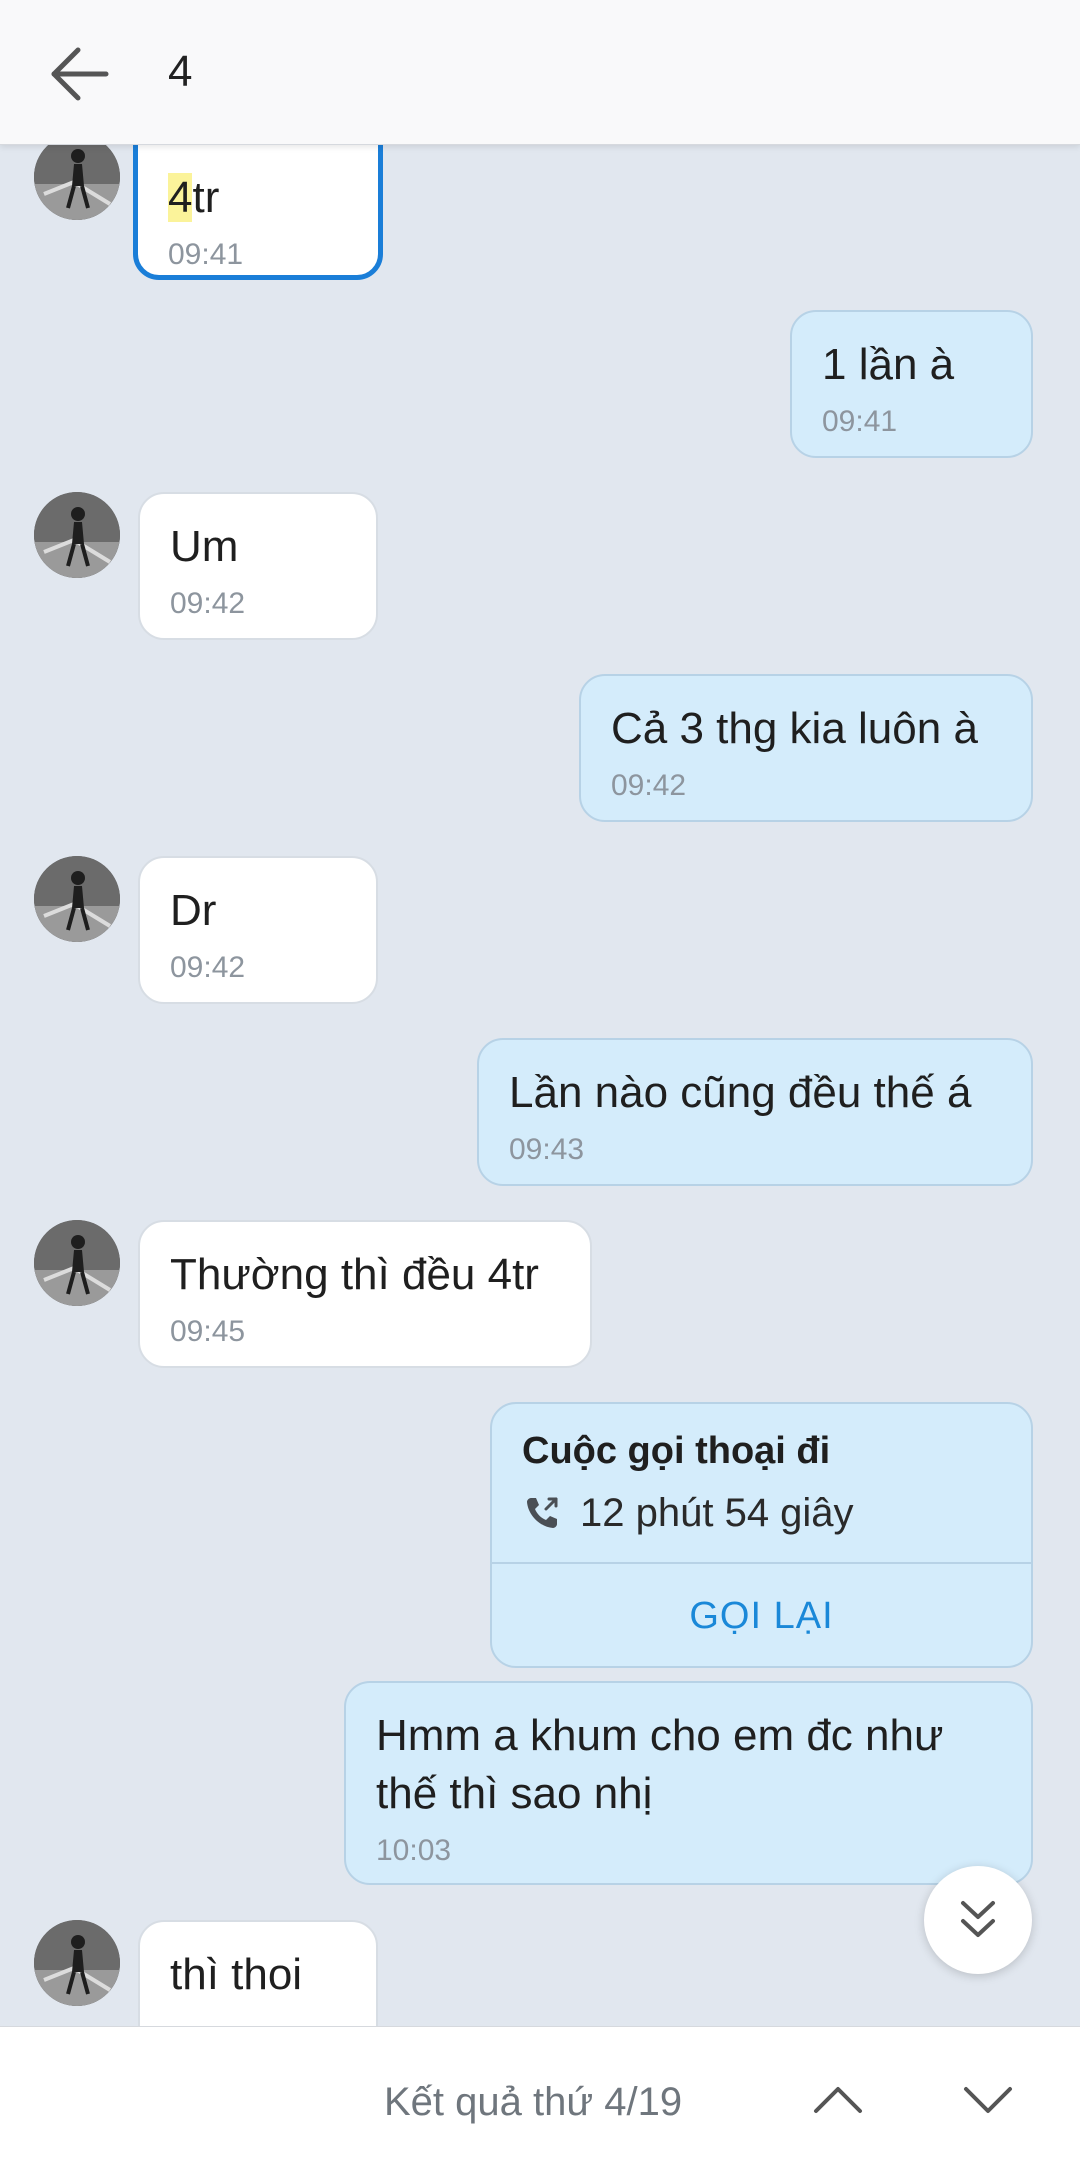  Describe the element at coordinates (258, 212) in the screenshot. I see `message-bubble-incoming: 4tr 09:41` at that location.